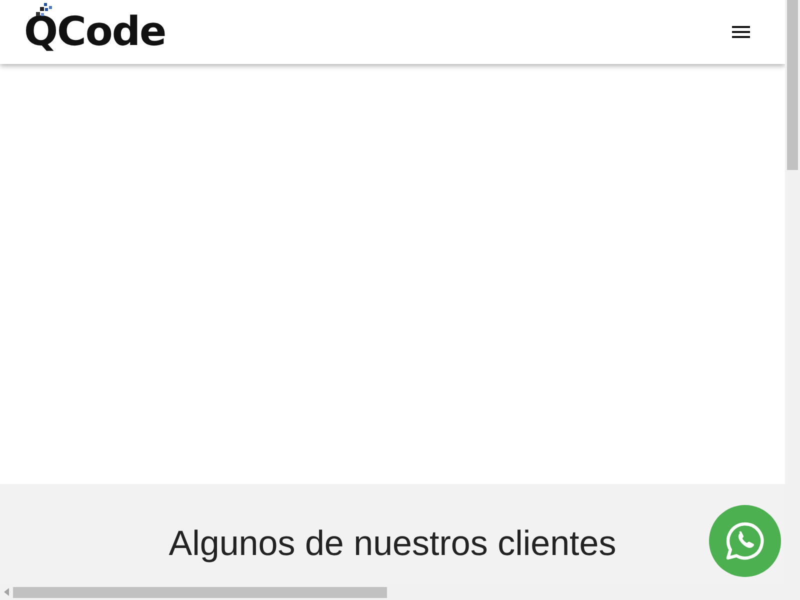 This screenshot has width=800, height=600. Describe the element at coordinates (392, 544) in the screenshot. I see `section-title: Algunos de nuestros clientes` at that location.